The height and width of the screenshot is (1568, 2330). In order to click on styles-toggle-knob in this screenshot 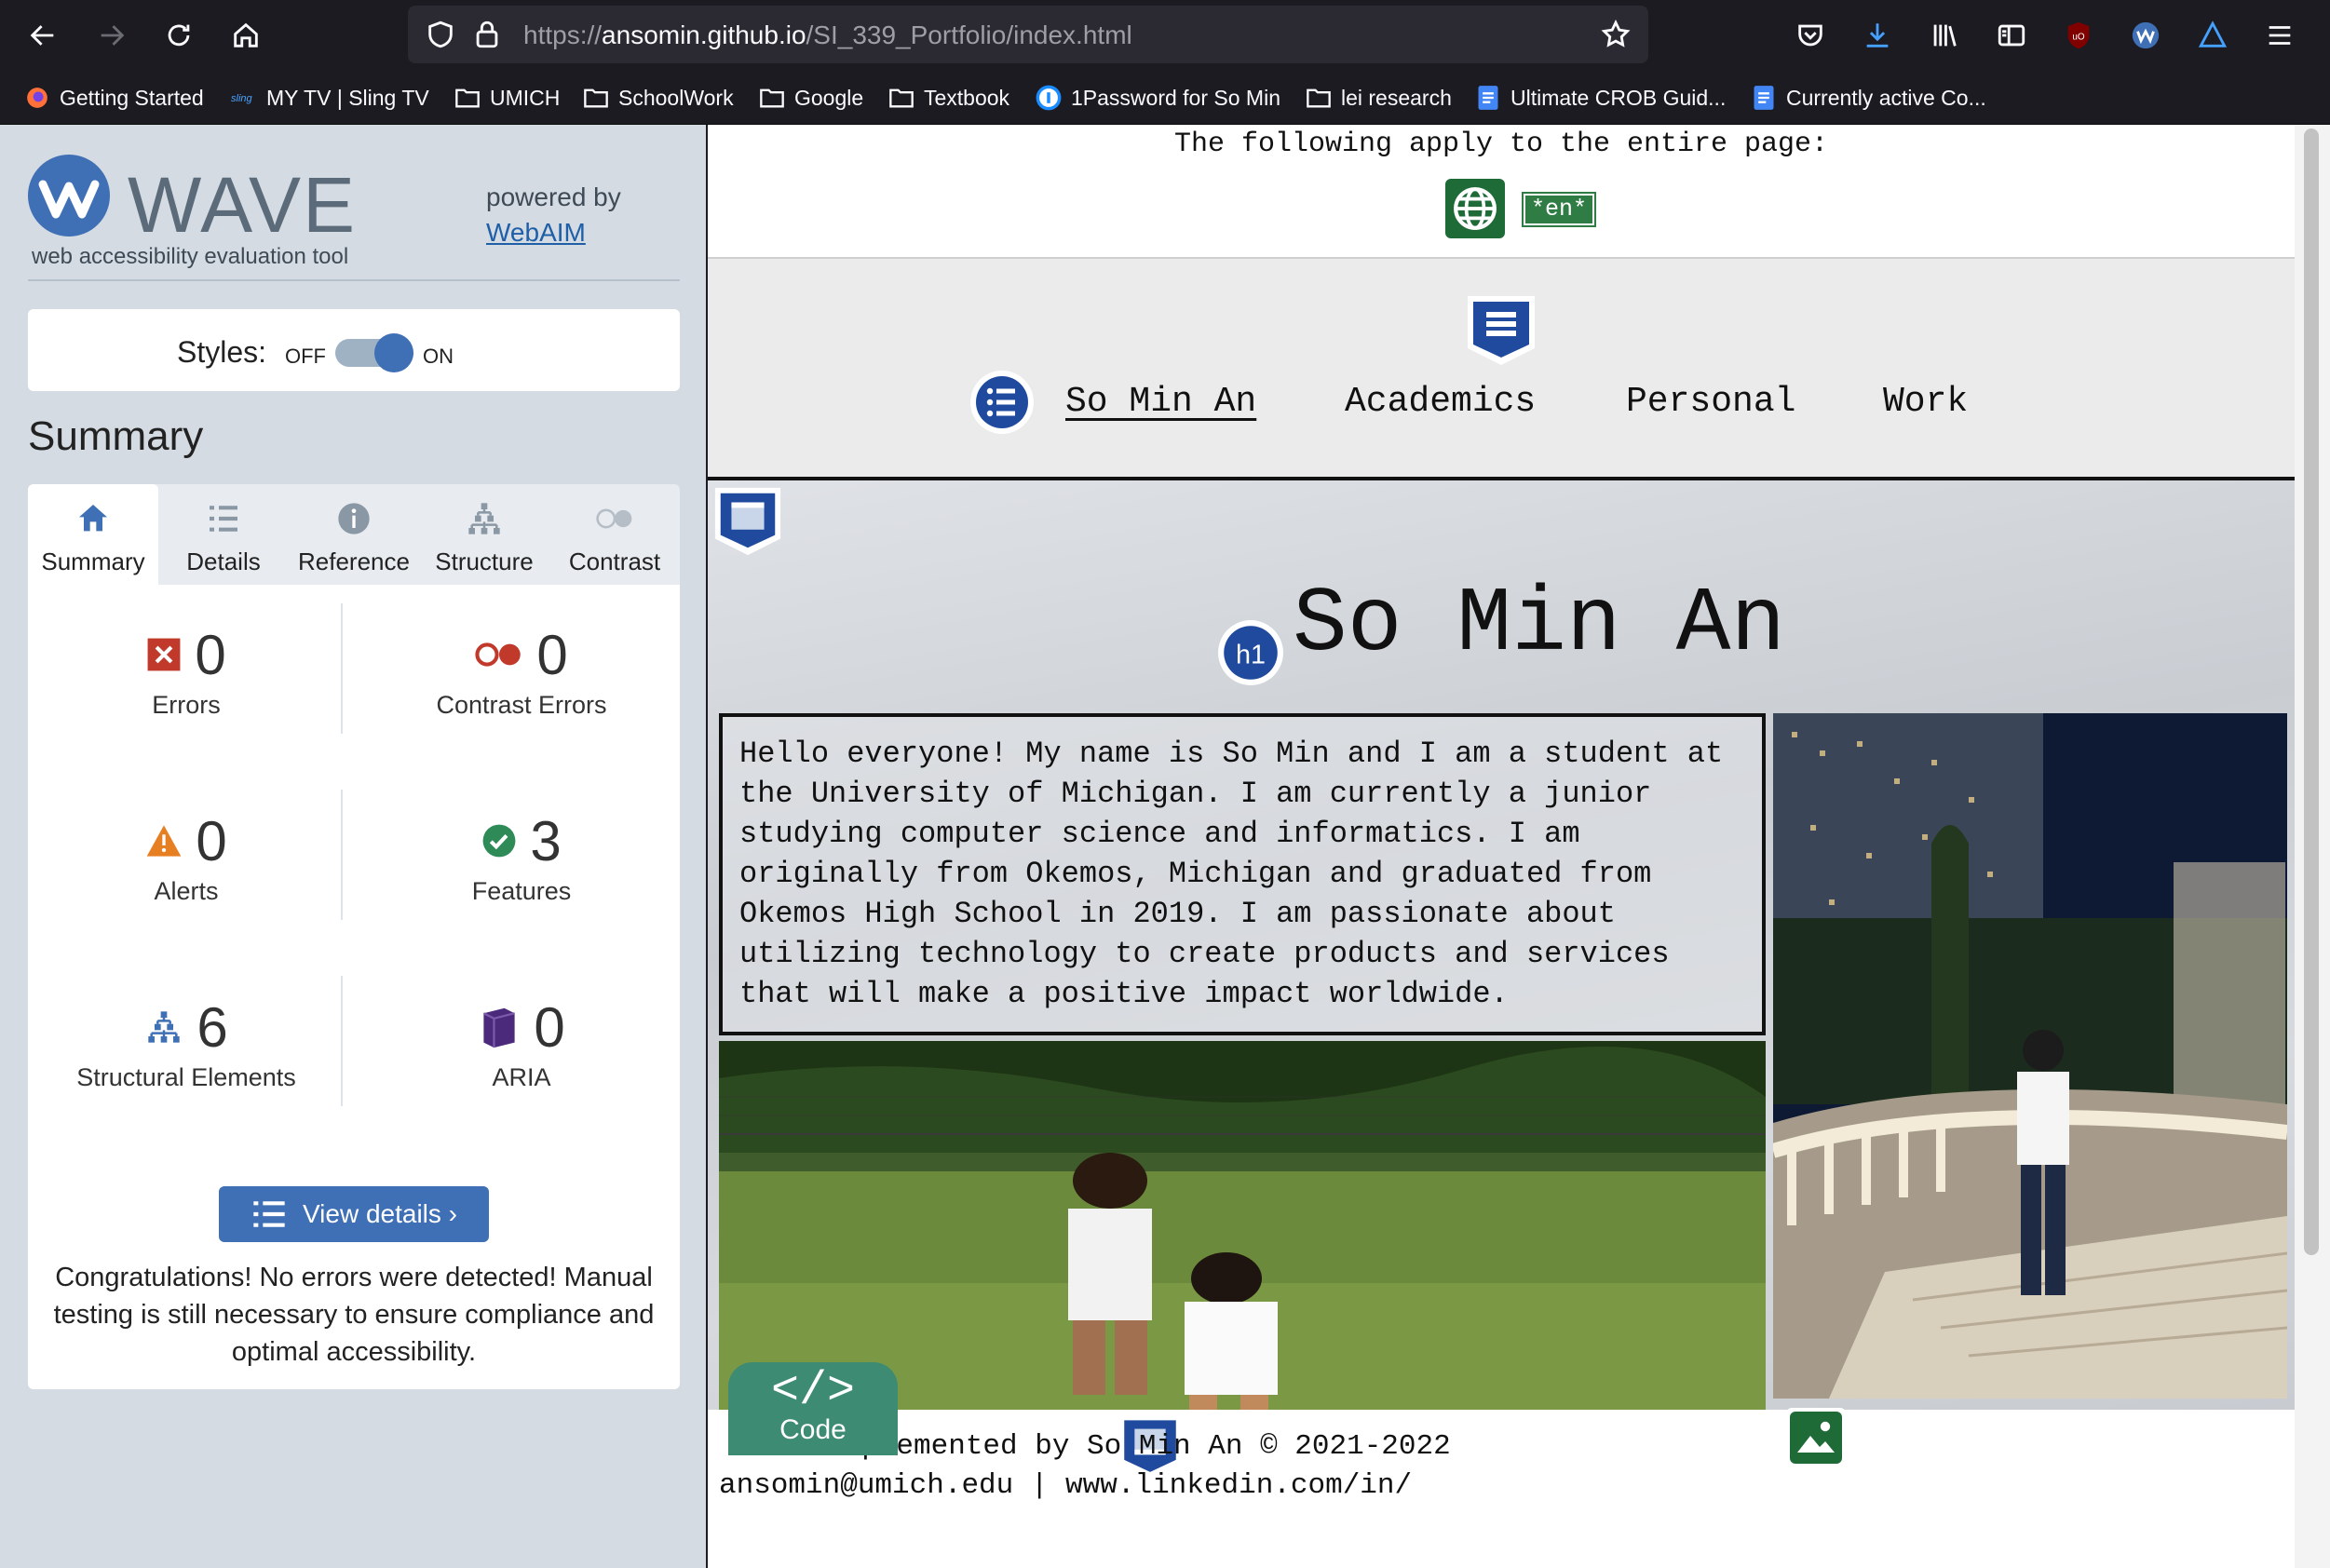, I will do `click(393, 352)`.